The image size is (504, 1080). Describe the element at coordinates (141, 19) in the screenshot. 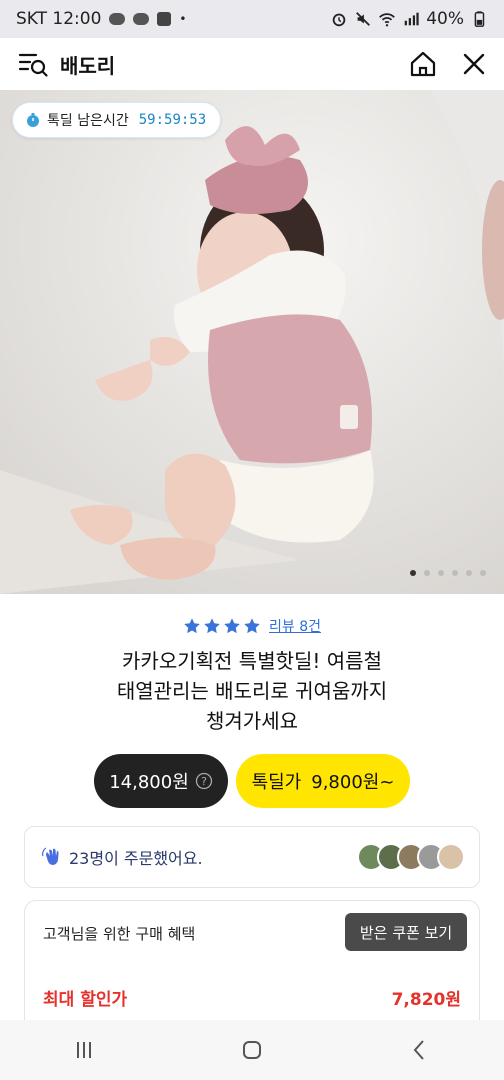

I see `app-notification-icon` at that location.